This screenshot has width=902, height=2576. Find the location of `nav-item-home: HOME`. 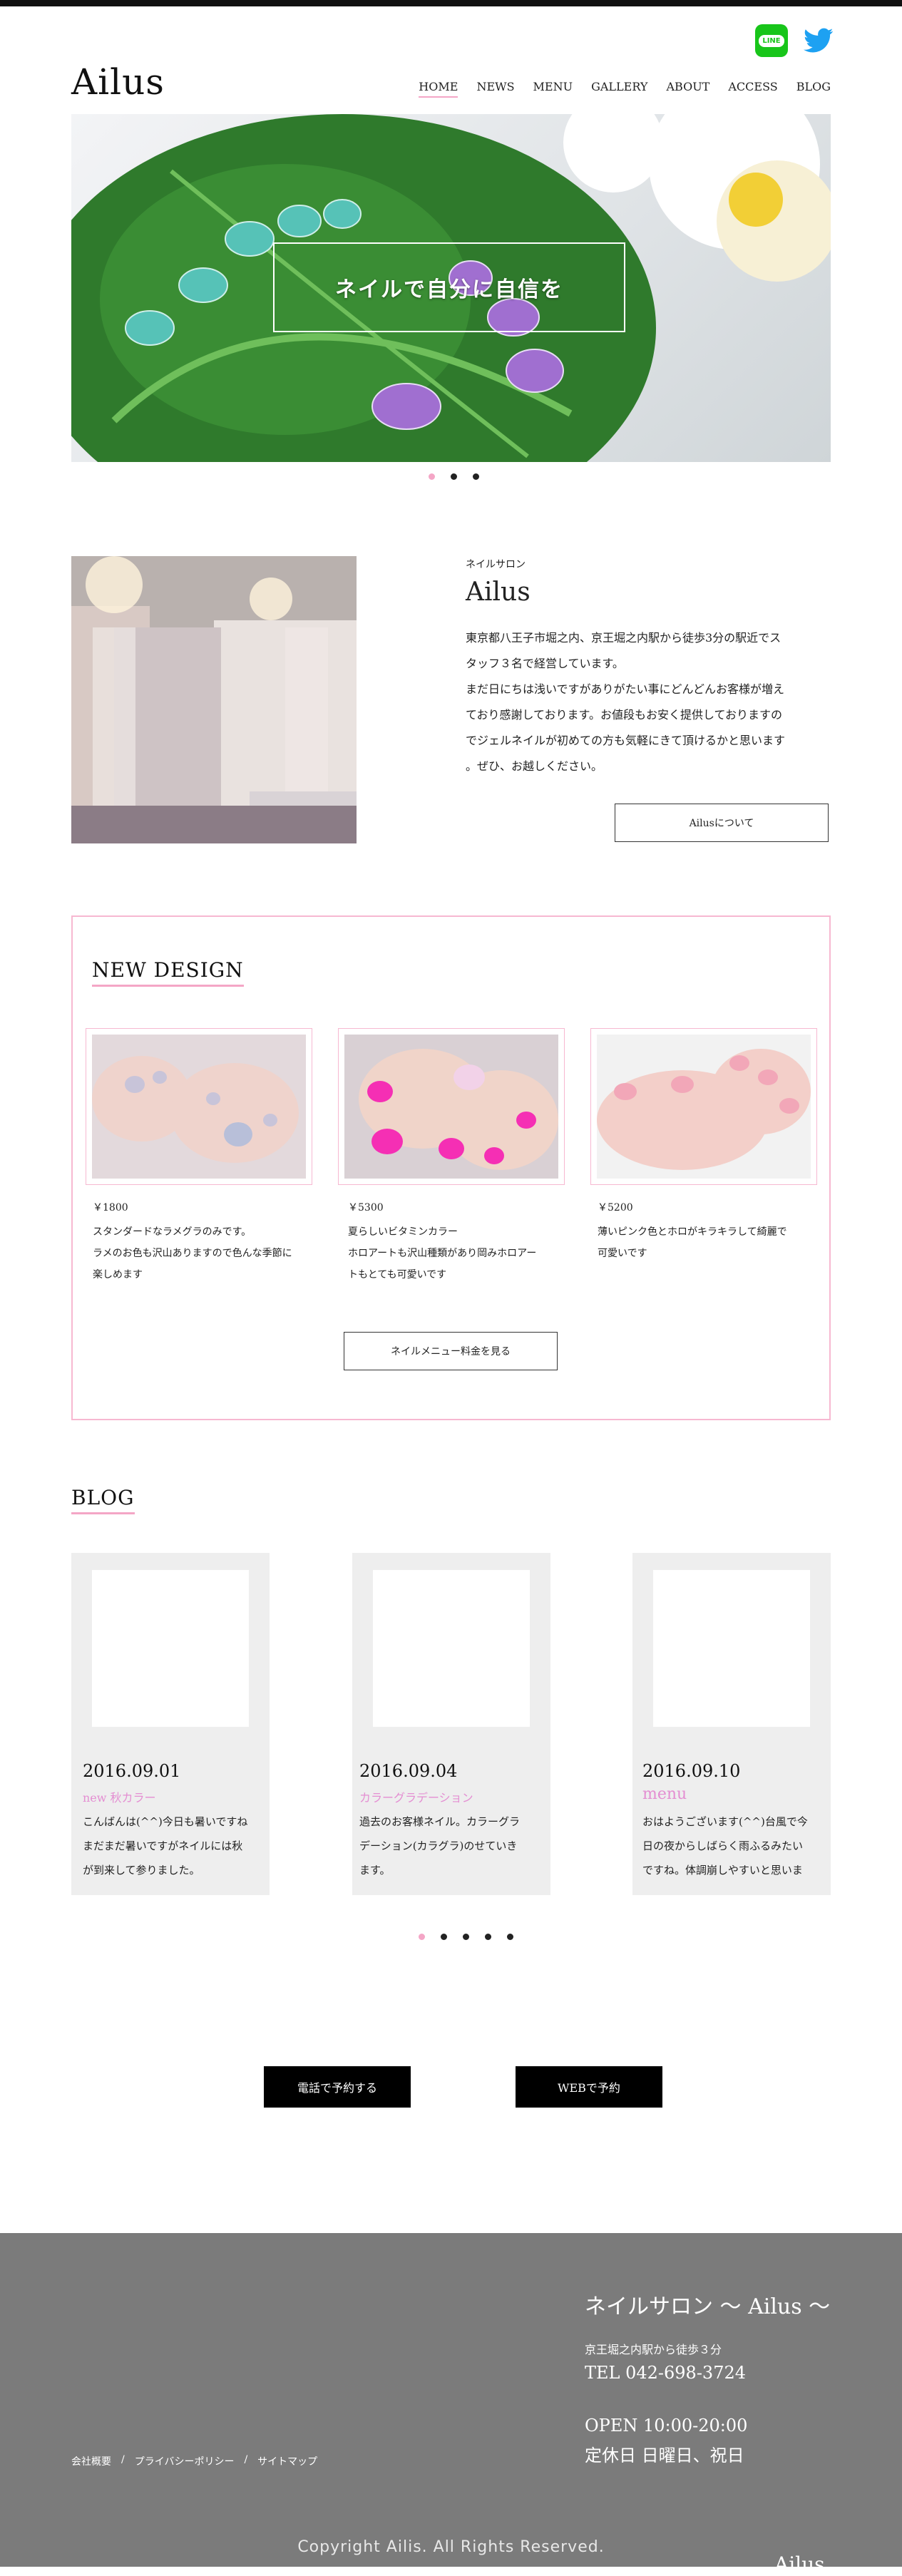

nav-item-home: HOME is located at coordinates (438, 89).